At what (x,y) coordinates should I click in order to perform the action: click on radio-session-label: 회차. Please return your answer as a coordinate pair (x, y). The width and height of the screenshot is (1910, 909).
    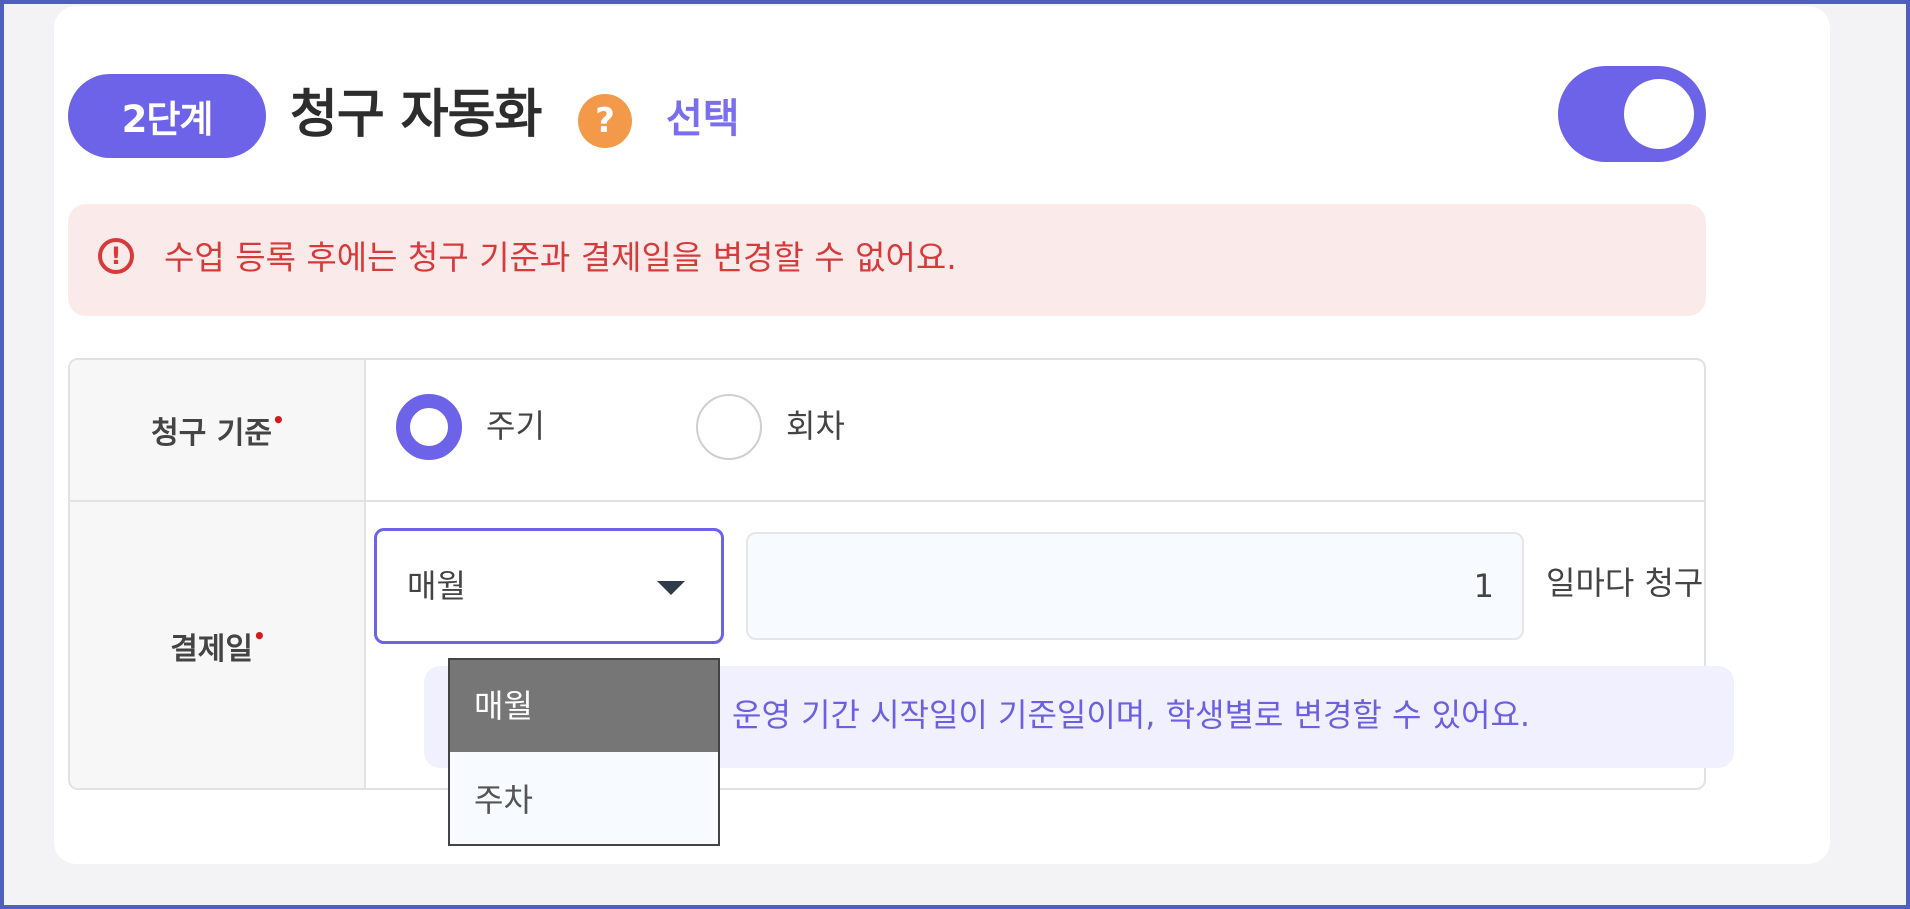
    Looking at the image, I should click on (815, 426).